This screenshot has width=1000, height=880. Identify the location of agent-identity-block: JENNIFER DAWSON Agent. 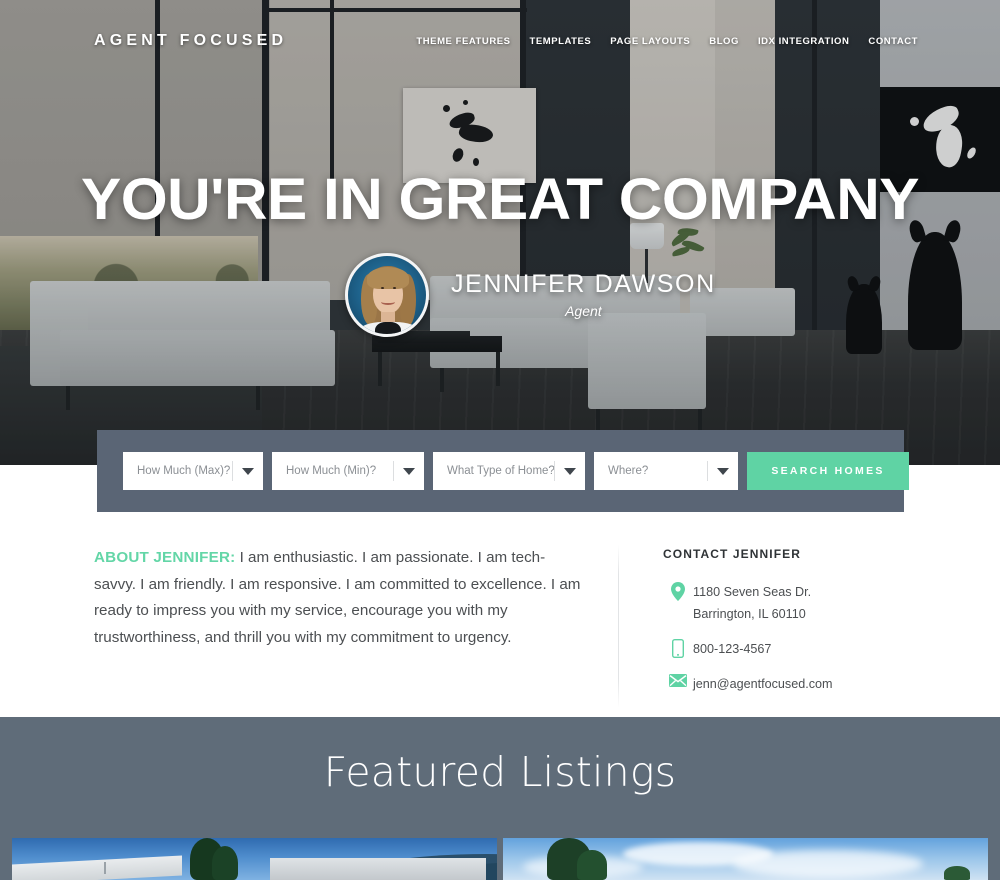
(530, 295).